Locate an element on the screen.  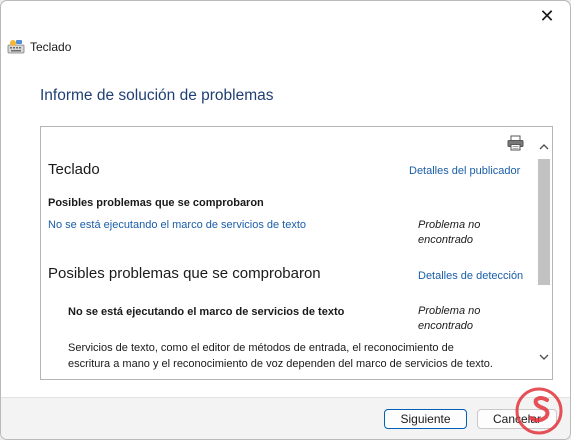
detail-issue-status: Problema no encontrado is located at coordinates (449, 318).